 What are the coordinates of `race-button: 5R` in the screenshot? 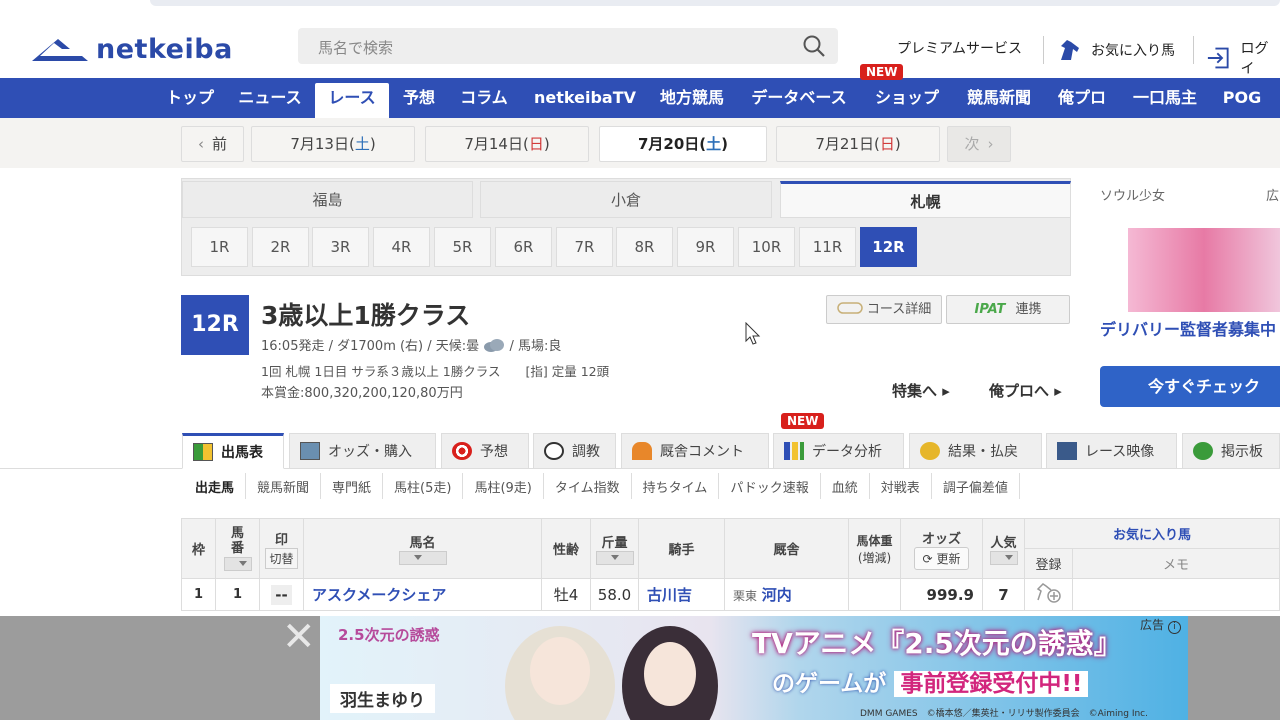 It's located at (462, 247).